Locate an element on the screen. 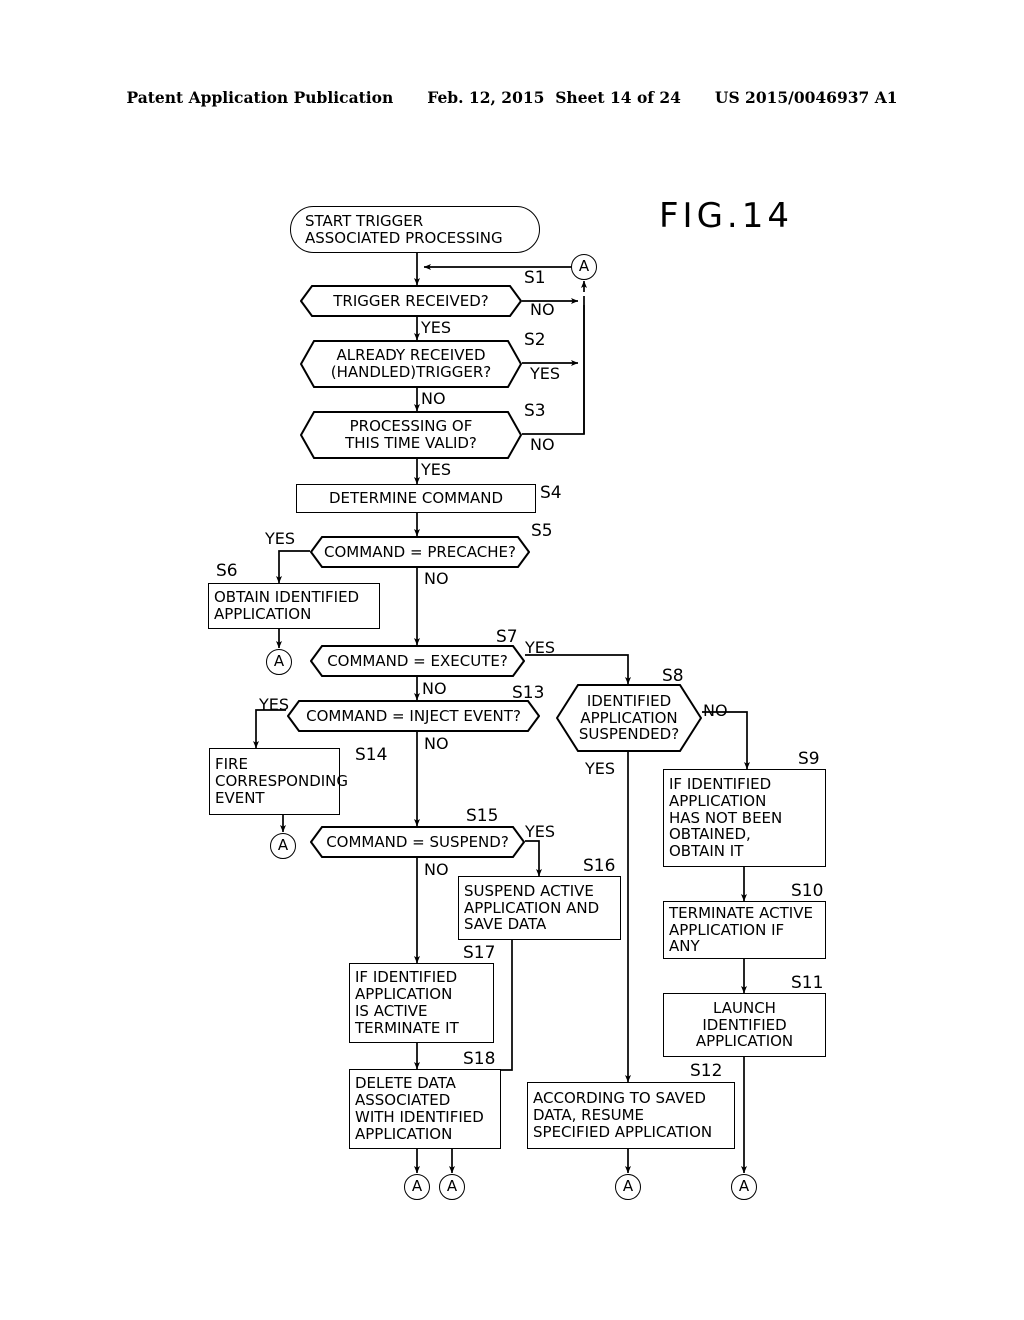 The image size is (1024, 1320). decision-s7: COMMAND = EXECUTE? is located at coordinates (417, 661).